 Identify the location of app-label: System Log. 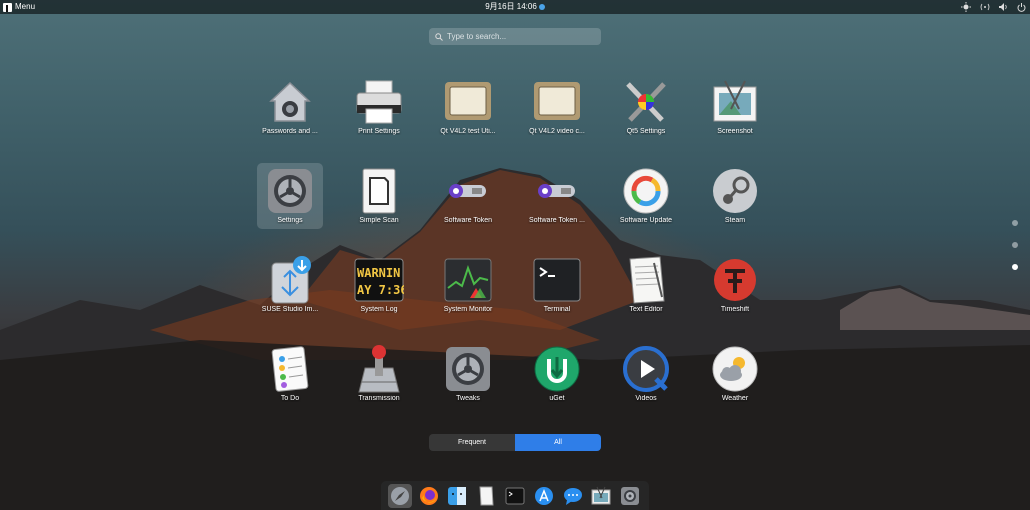
(379, 309).